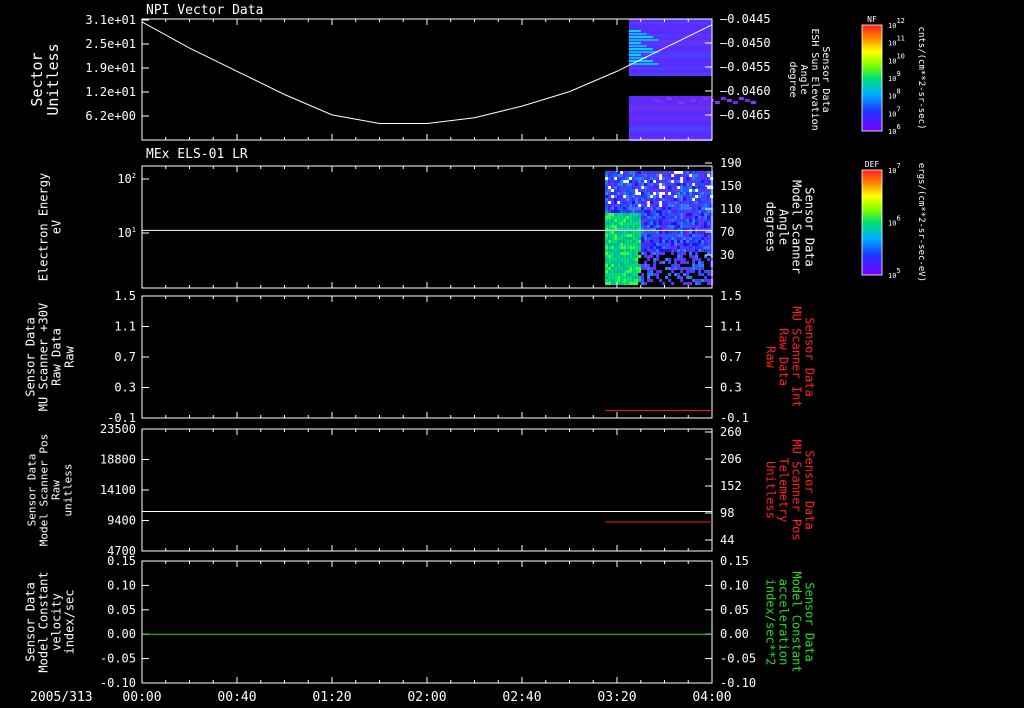  I want to click on svg-text: Unitless, so click(771, 490).